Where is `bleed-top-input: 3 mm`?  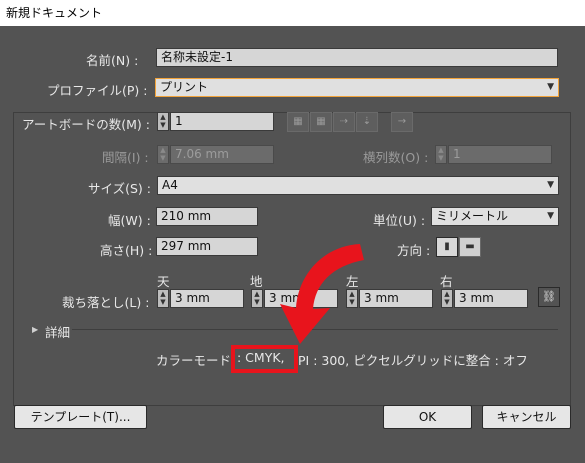 bleed-top-input: 3 mm is located at coordinates (207, 298).